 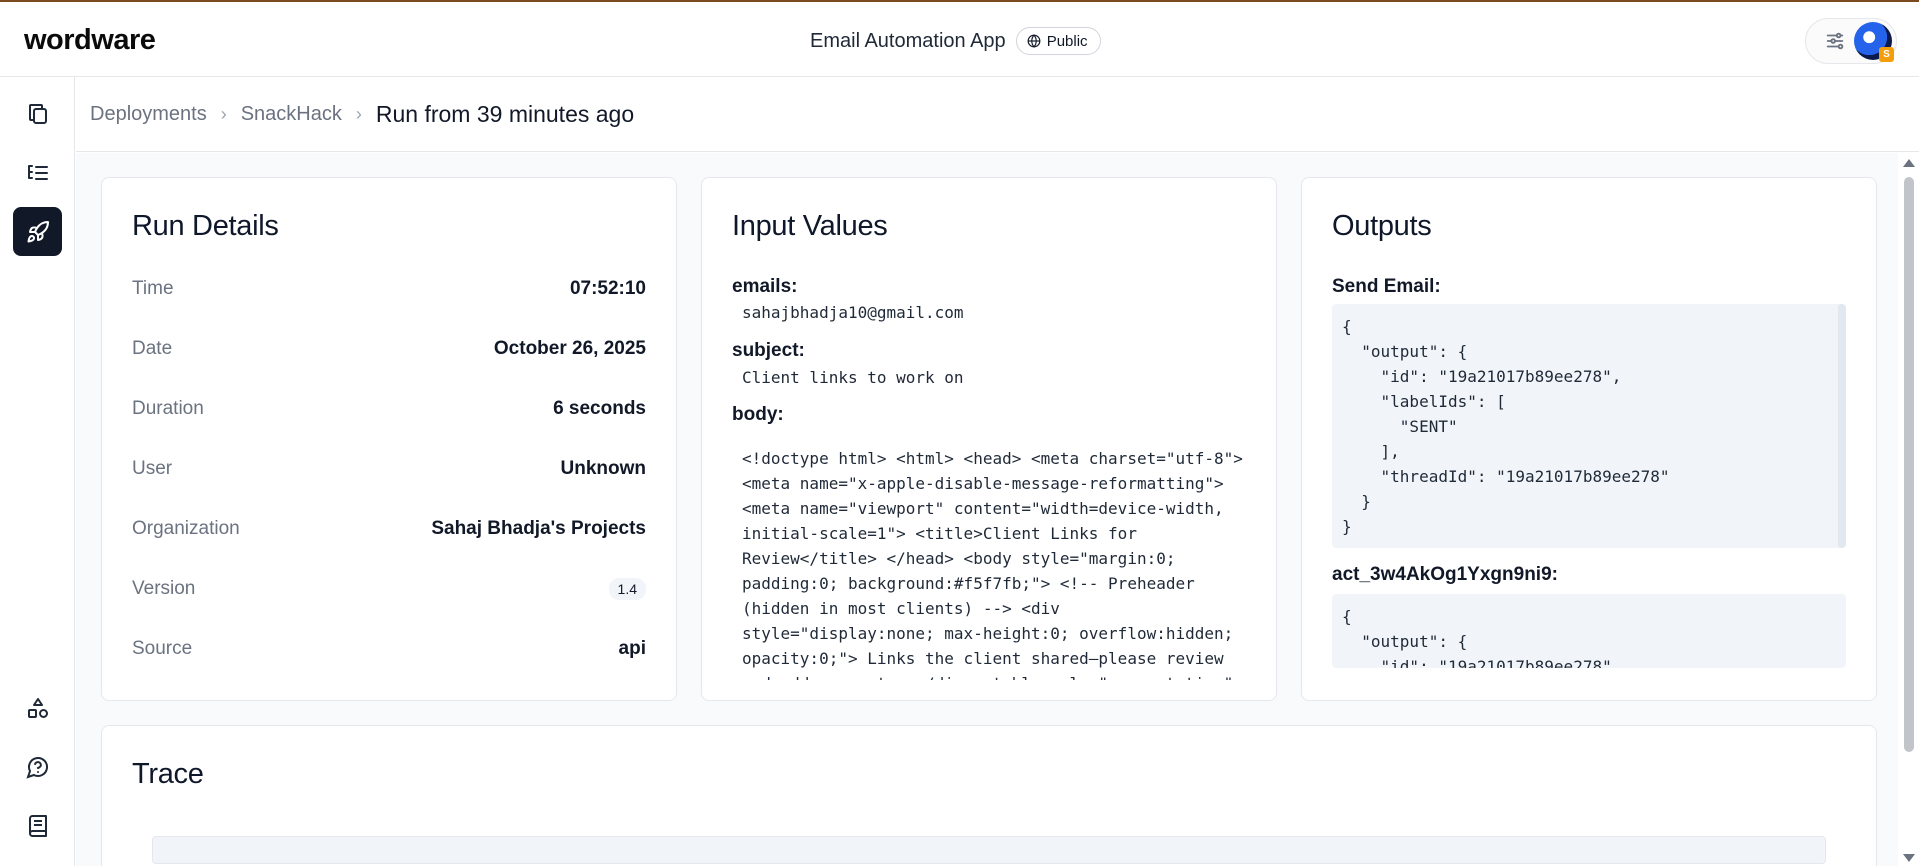 What do you see at coordinates (164, 588) in the screenshot?
I see `detail-label: Version` at bounding box center [164, 588].